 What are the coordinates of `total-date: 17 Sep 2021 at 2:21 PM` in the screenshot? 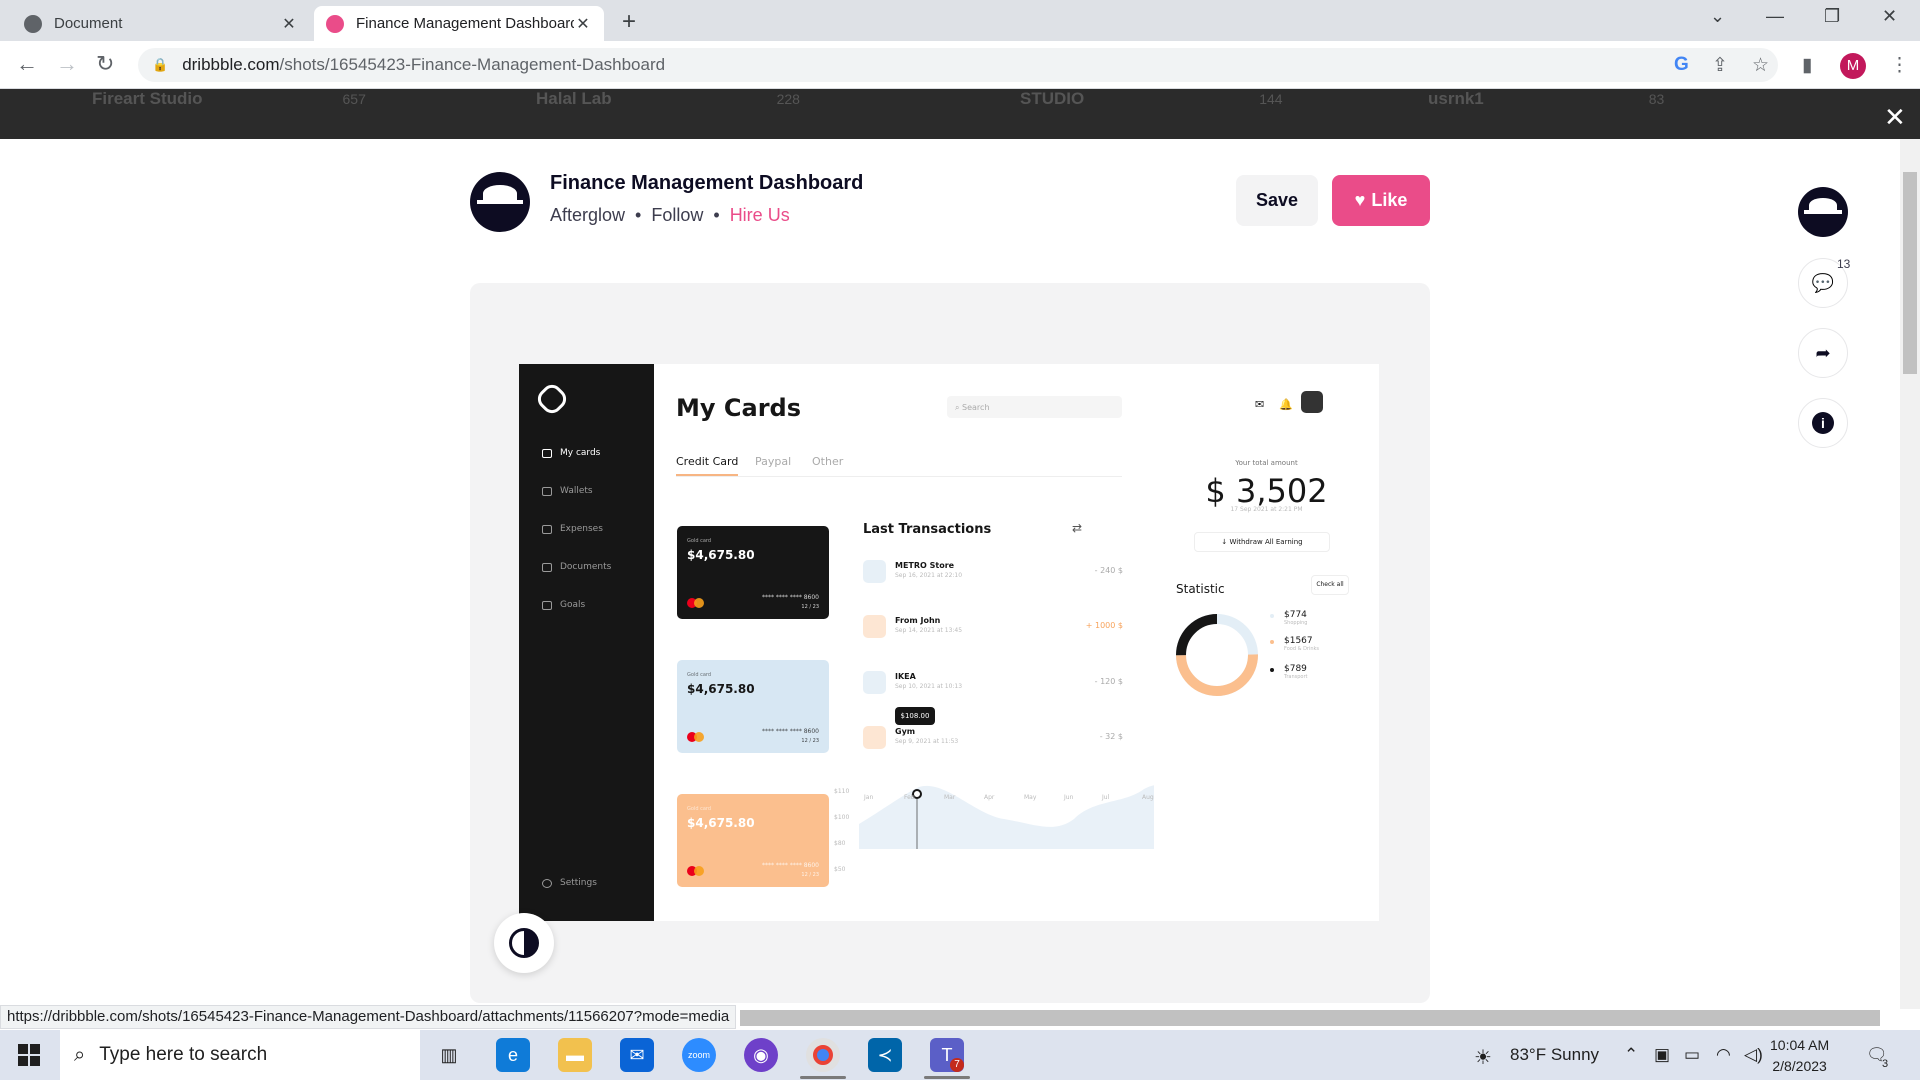 It's located at (1266, 509).